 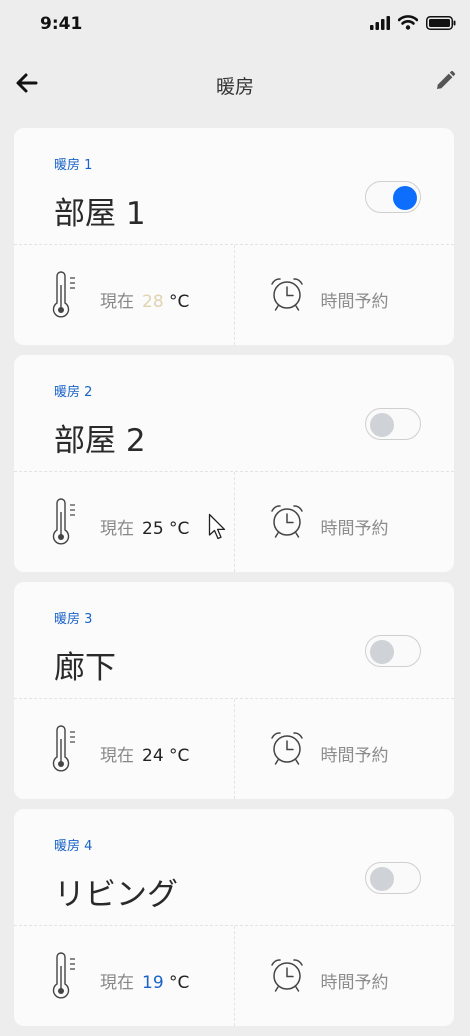 I want to click on app-header: 暖房, so click(x=235, y=84).